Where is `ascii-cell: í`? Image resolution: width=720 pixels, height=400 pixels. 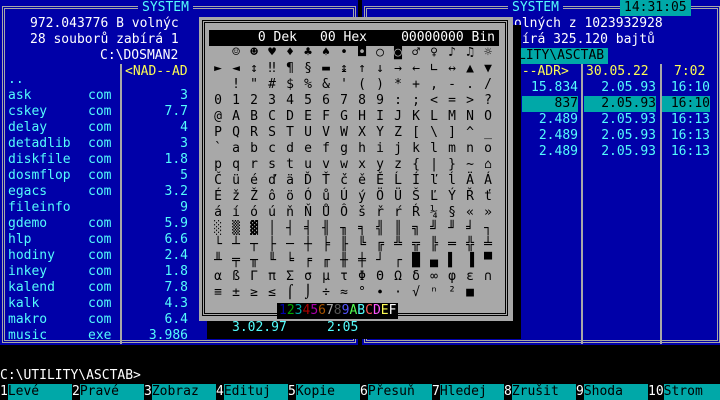
ascii-cell: í is located at coordinates (236, 213).